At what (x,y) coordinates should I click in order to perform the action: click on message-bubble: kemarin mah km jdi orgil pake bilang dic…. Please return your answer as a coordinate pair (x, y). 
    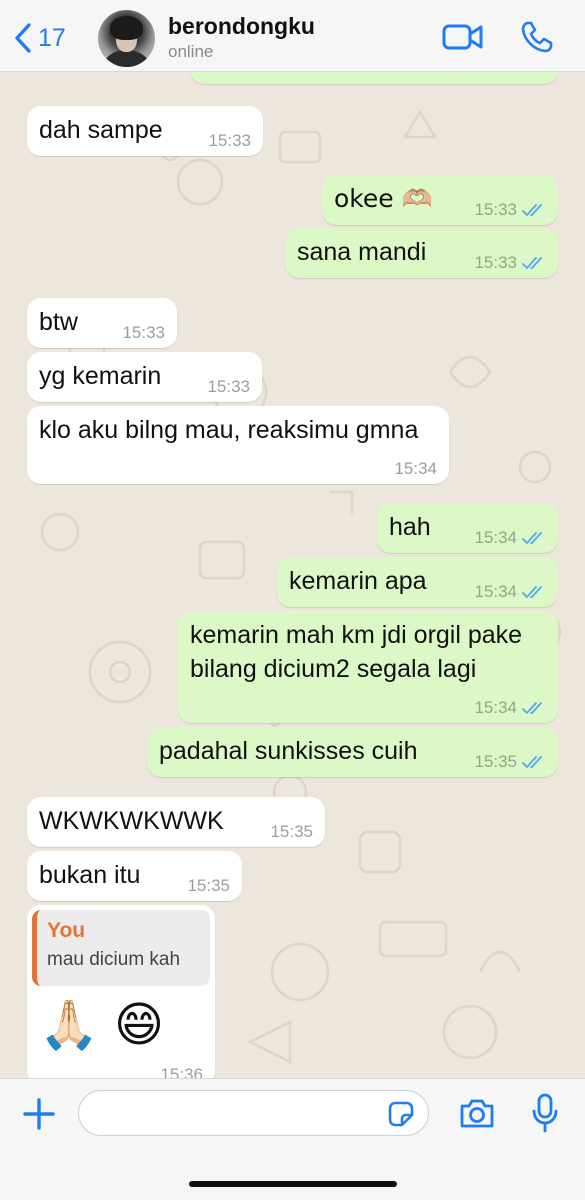
    Looking at the image, I should click on (368, 667).